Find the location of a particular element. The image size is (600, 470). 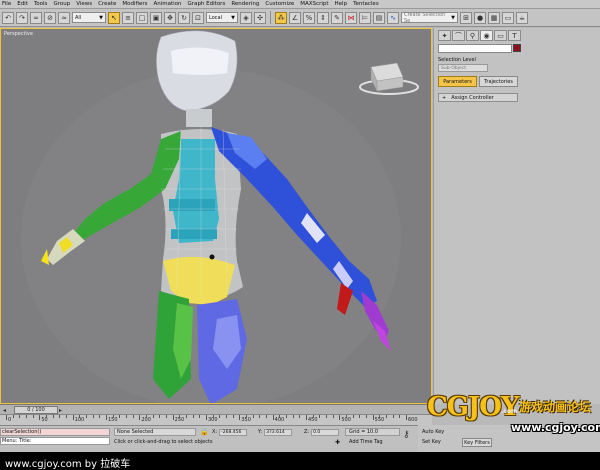

y-value-field: 373.614 is located at coordinates (278, 432).